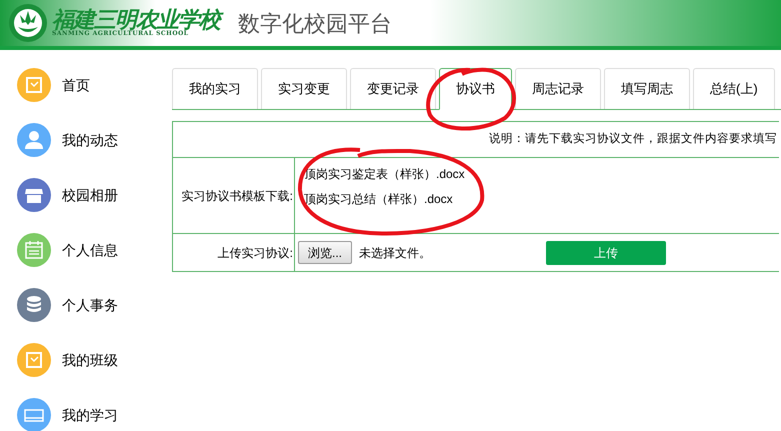  Describe the element at coordinates (215, 88) in the screenshot. I see `tab: 我的实习` at that location.